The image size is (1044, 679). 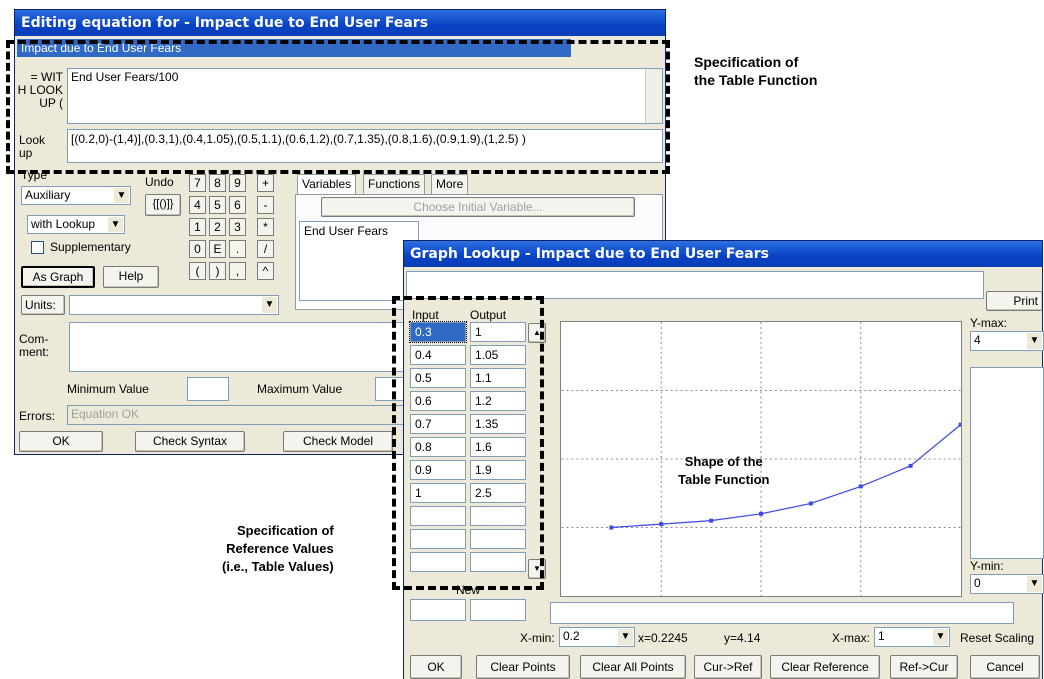 What do you see at coordinates (197, 183) in the screenshot?
I see `key-7: 7` at bounding box center [197, 183].